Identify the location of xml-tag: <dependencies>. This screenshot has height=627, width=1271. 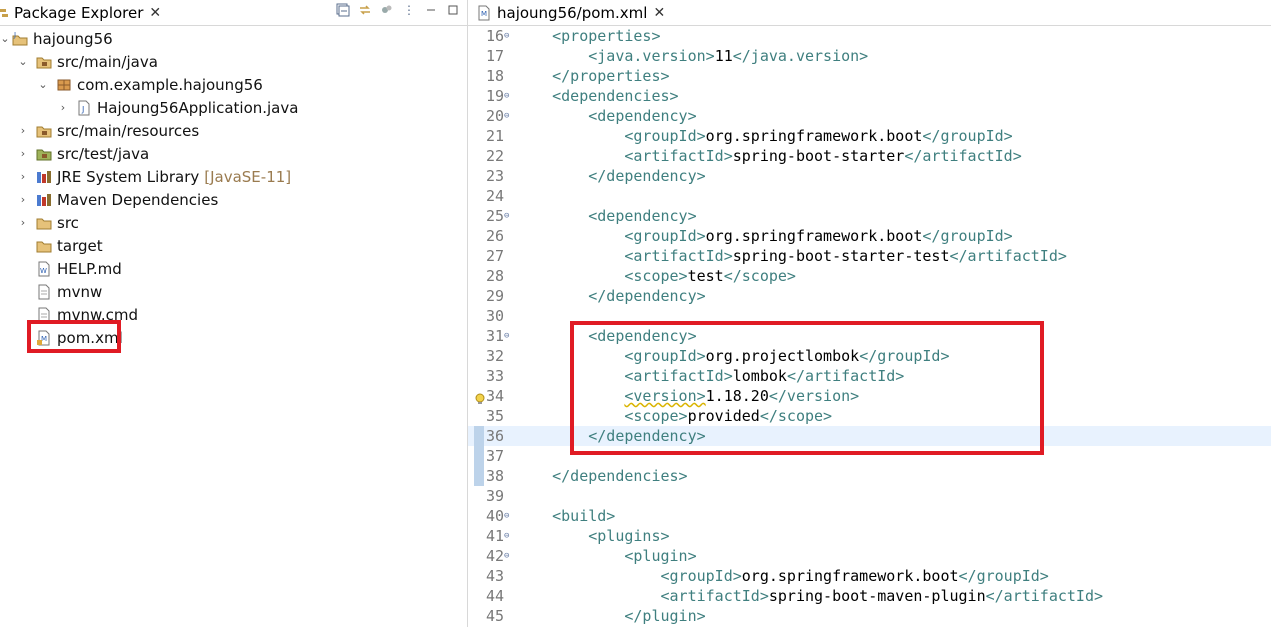
(615, 96).